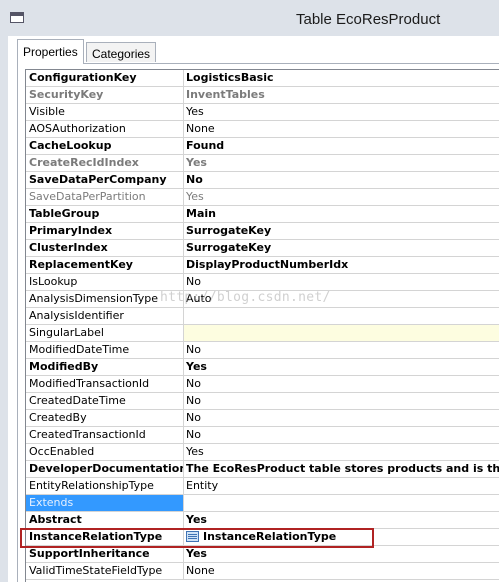 The height and width of the screenshot is (582, 499). What do you see at coordinates (105, 503) in the screenshot?
I see `property-name: Extends` at bounding box center [105, 503].